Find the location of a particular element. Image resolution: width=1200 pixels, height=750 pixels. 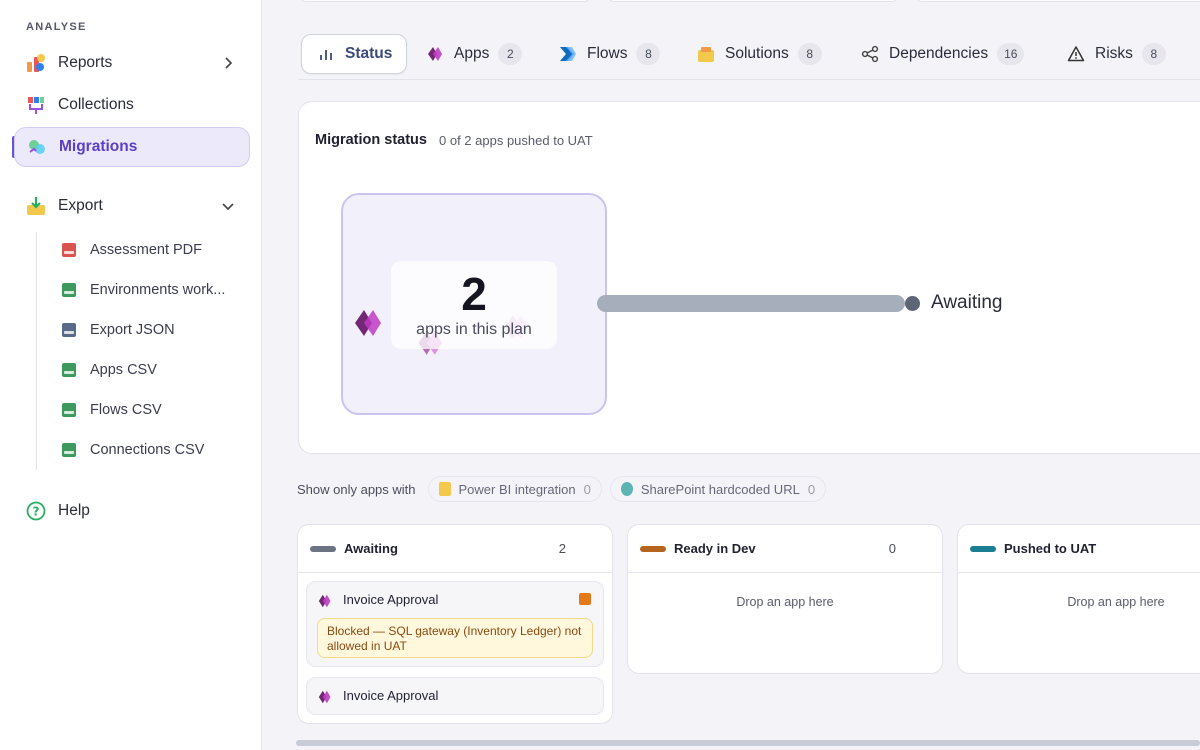

sidebar-item-label: Migrations is located at coordinates (98, 146).